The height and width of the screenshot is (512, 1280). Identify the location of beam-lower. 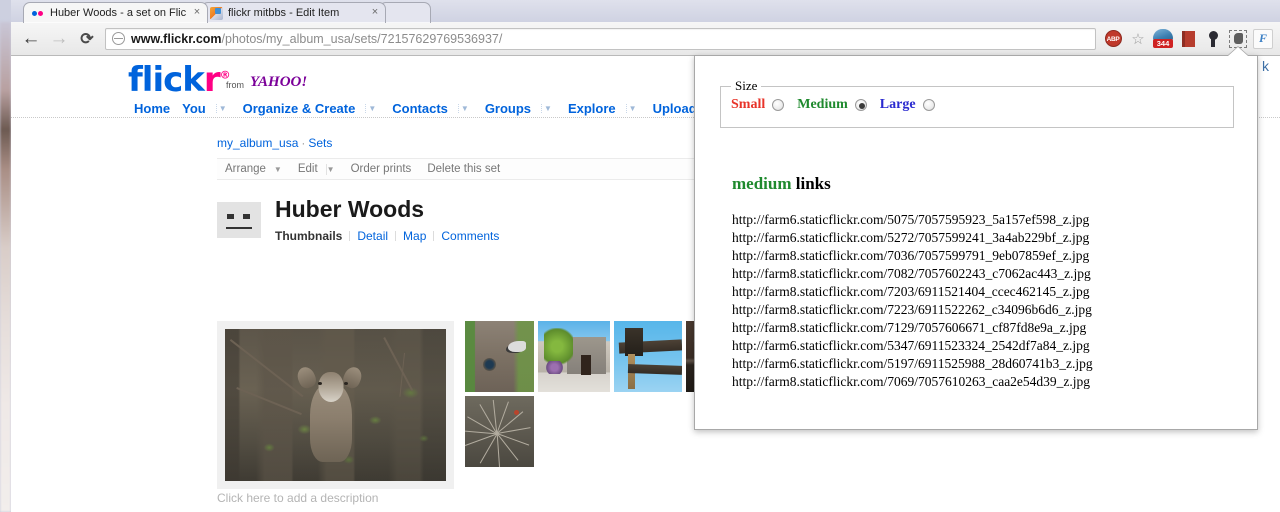
(654, 370).